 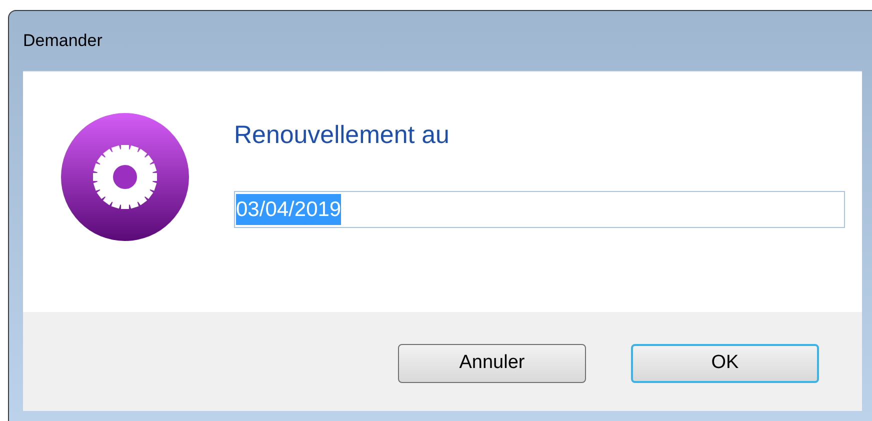 What do you see at coordinates (342, 135) in the screenshot?
I see `prompt-text: Renouvellement au` at bounding box center [342, 135].